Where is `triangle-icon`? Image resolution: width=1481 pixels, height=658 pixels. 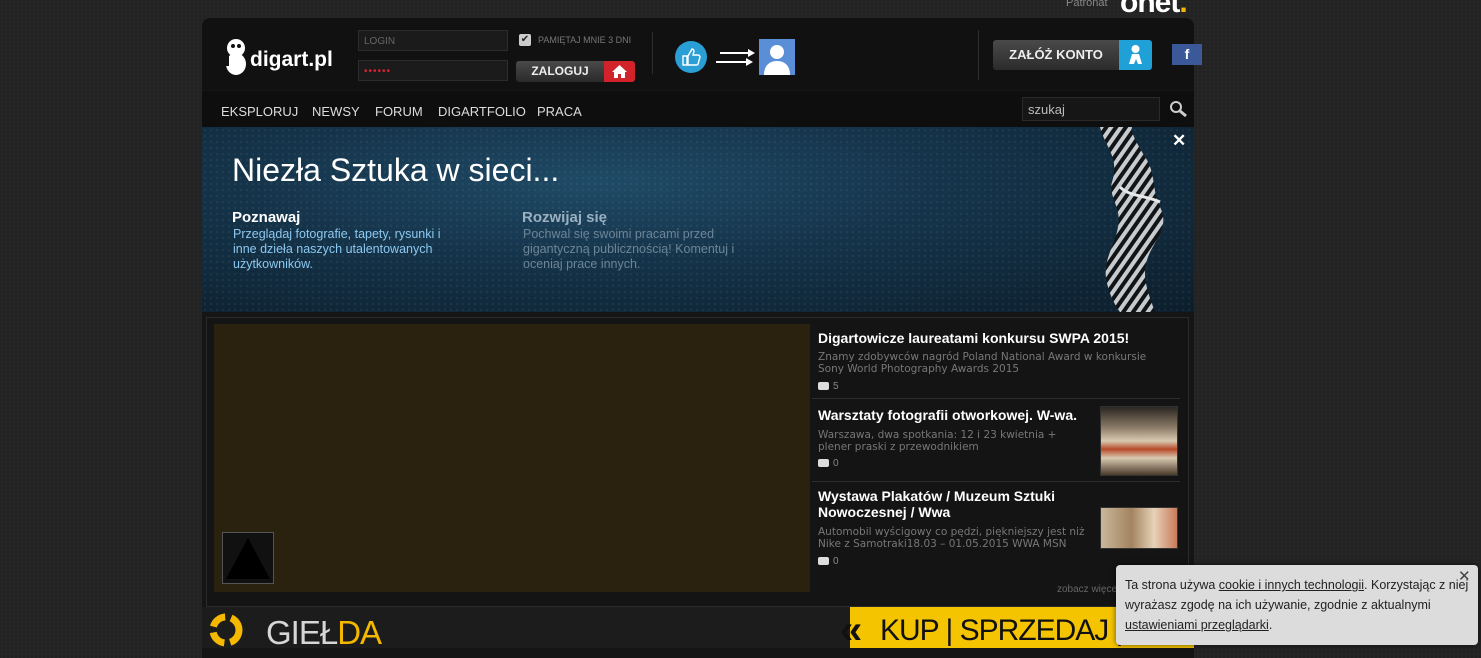 triangle-icon is located at coordinates (248, 558).